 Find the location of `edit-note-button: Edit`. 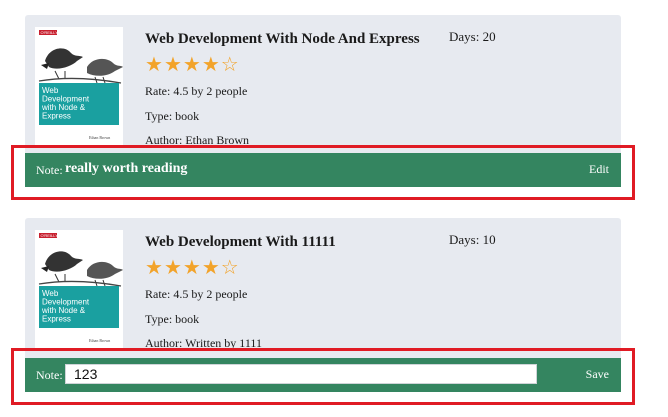

edit-note-button: Edit is located at coordinates (599, 169).